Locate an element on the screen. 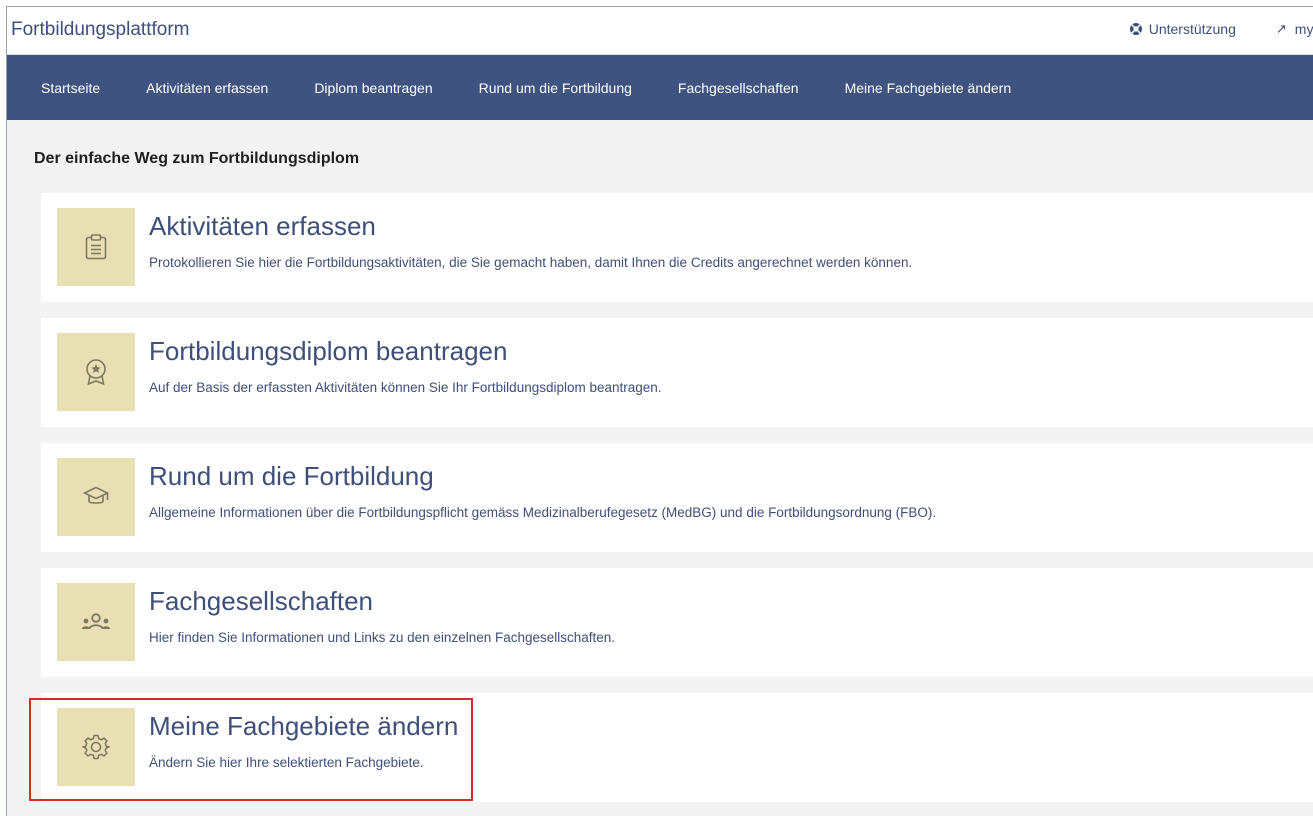  nav-item-startseite: Startseite is located at coordinates (70, 88).